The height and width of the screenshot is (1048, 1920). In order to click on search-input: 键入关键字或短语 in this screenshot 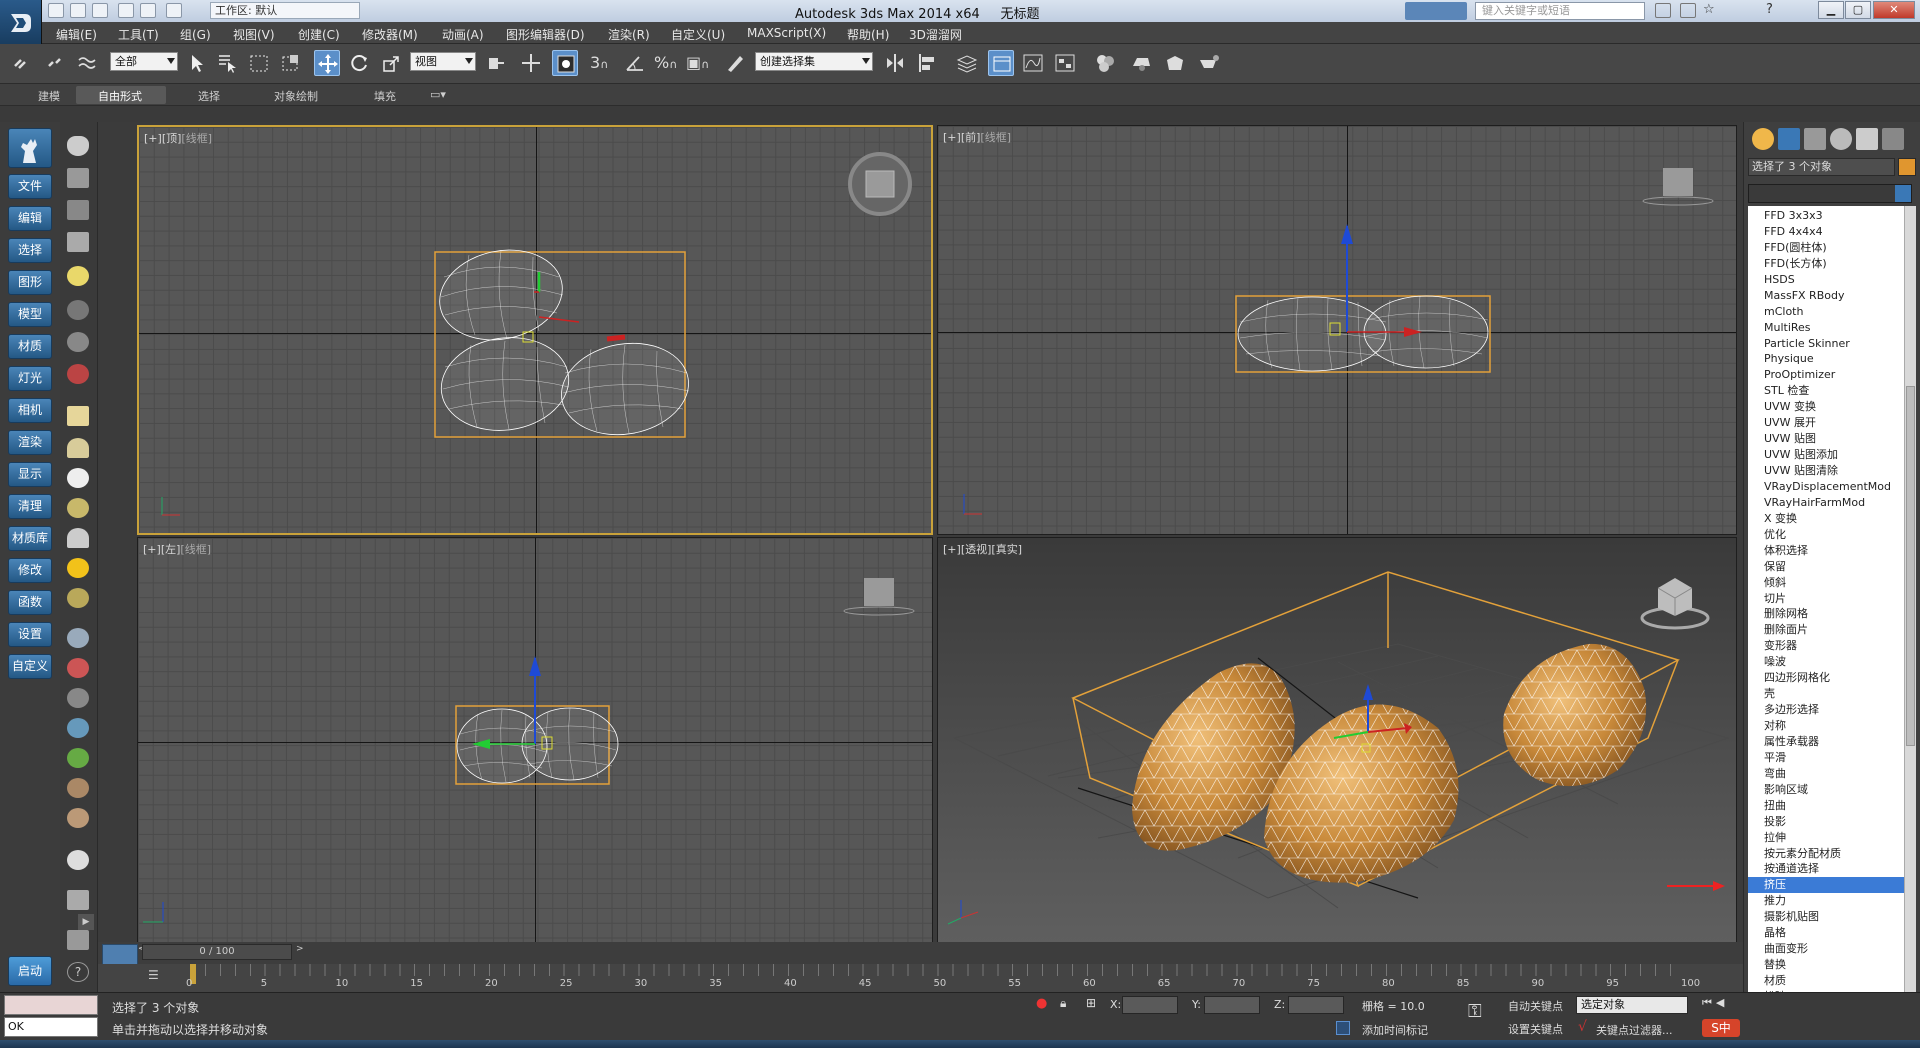, I will do `click(1560, 11)`.